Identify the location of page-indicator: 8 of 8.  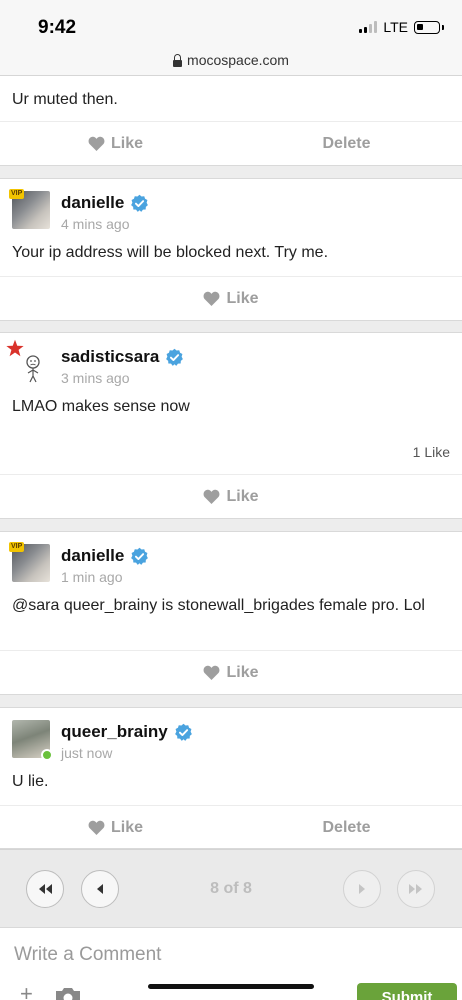
(231, 888).